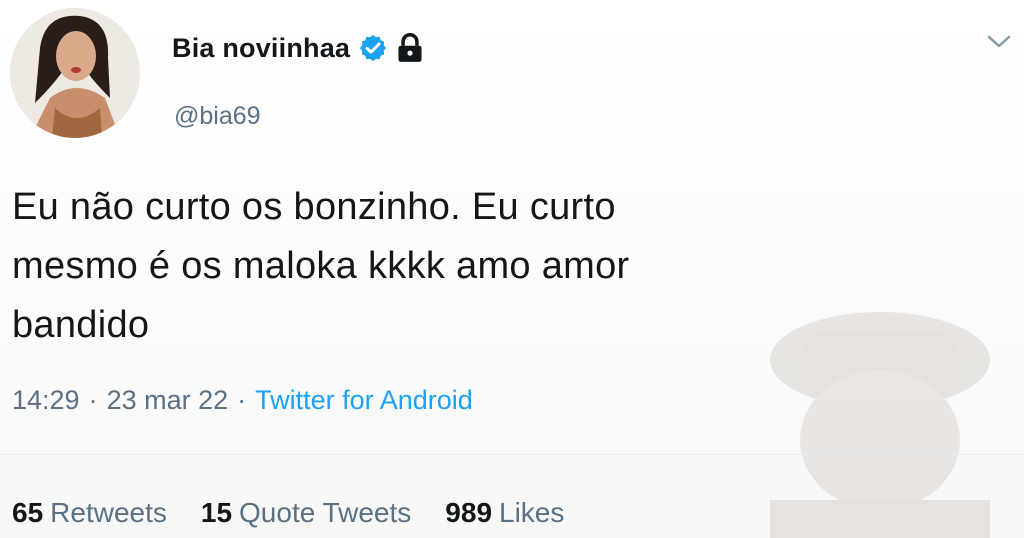  What do you see at coordinates (512, 454) in the screenshot?
I see `divider` at bounding box center [512, 454].